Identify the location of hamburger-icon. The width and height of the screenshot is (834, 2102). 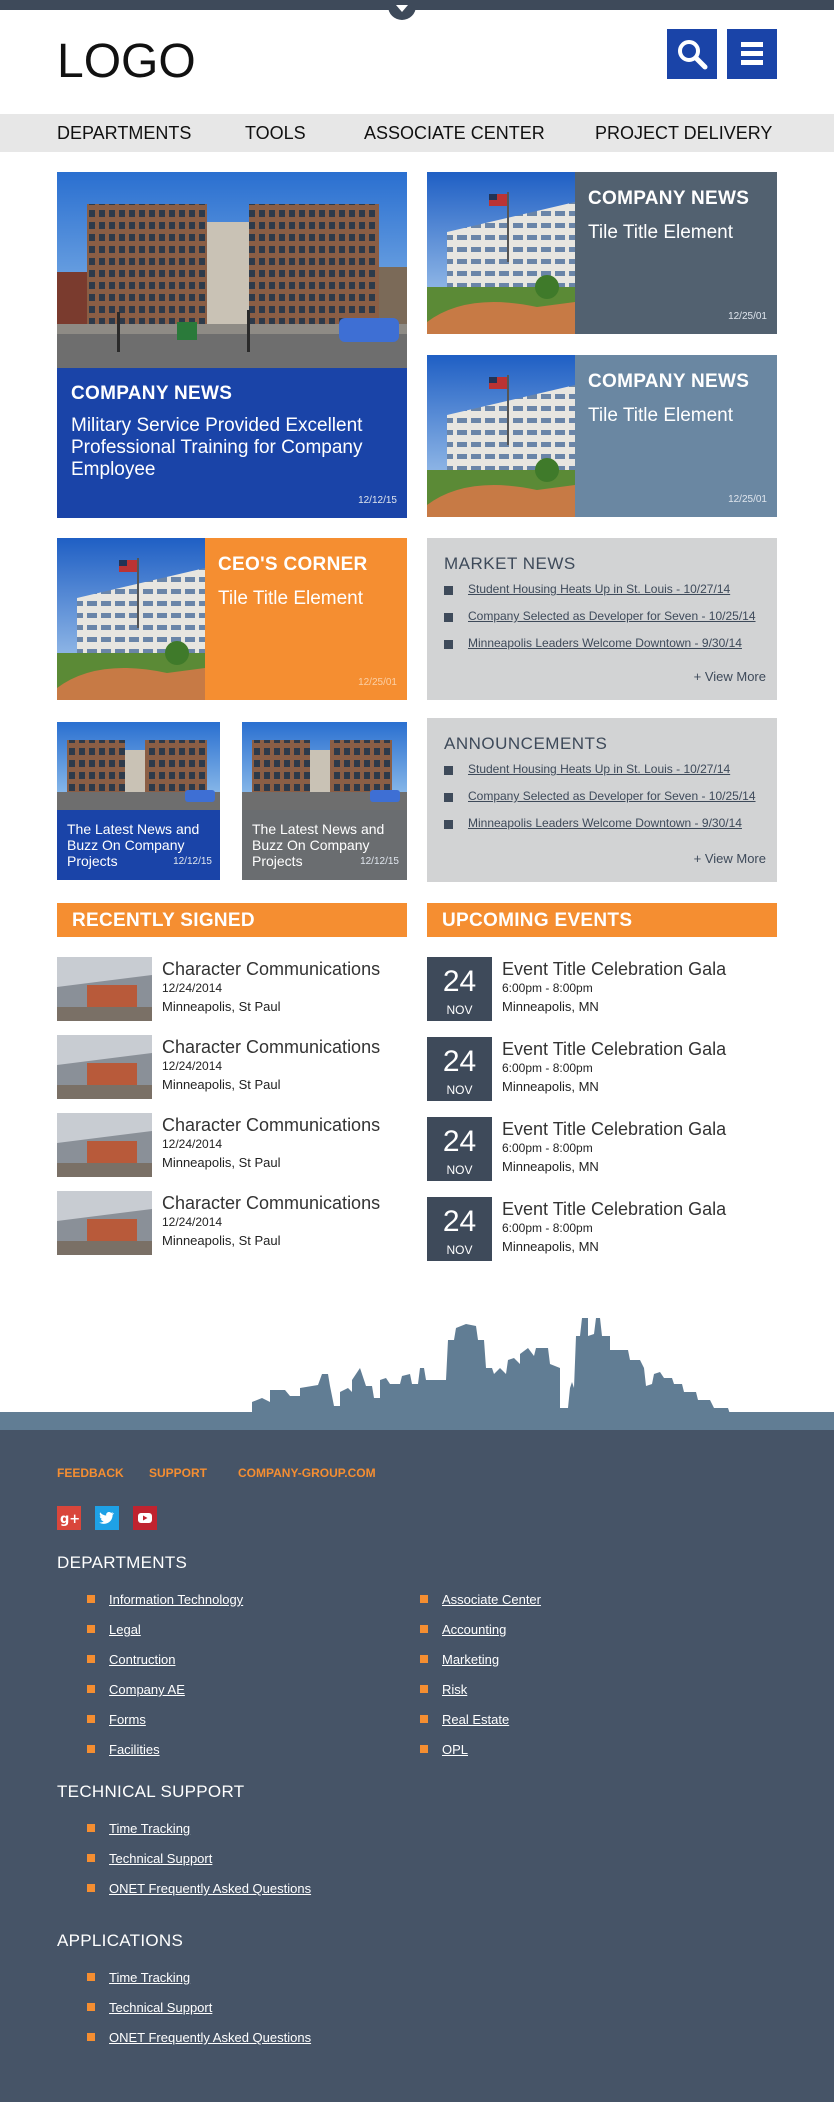
(752, 53).